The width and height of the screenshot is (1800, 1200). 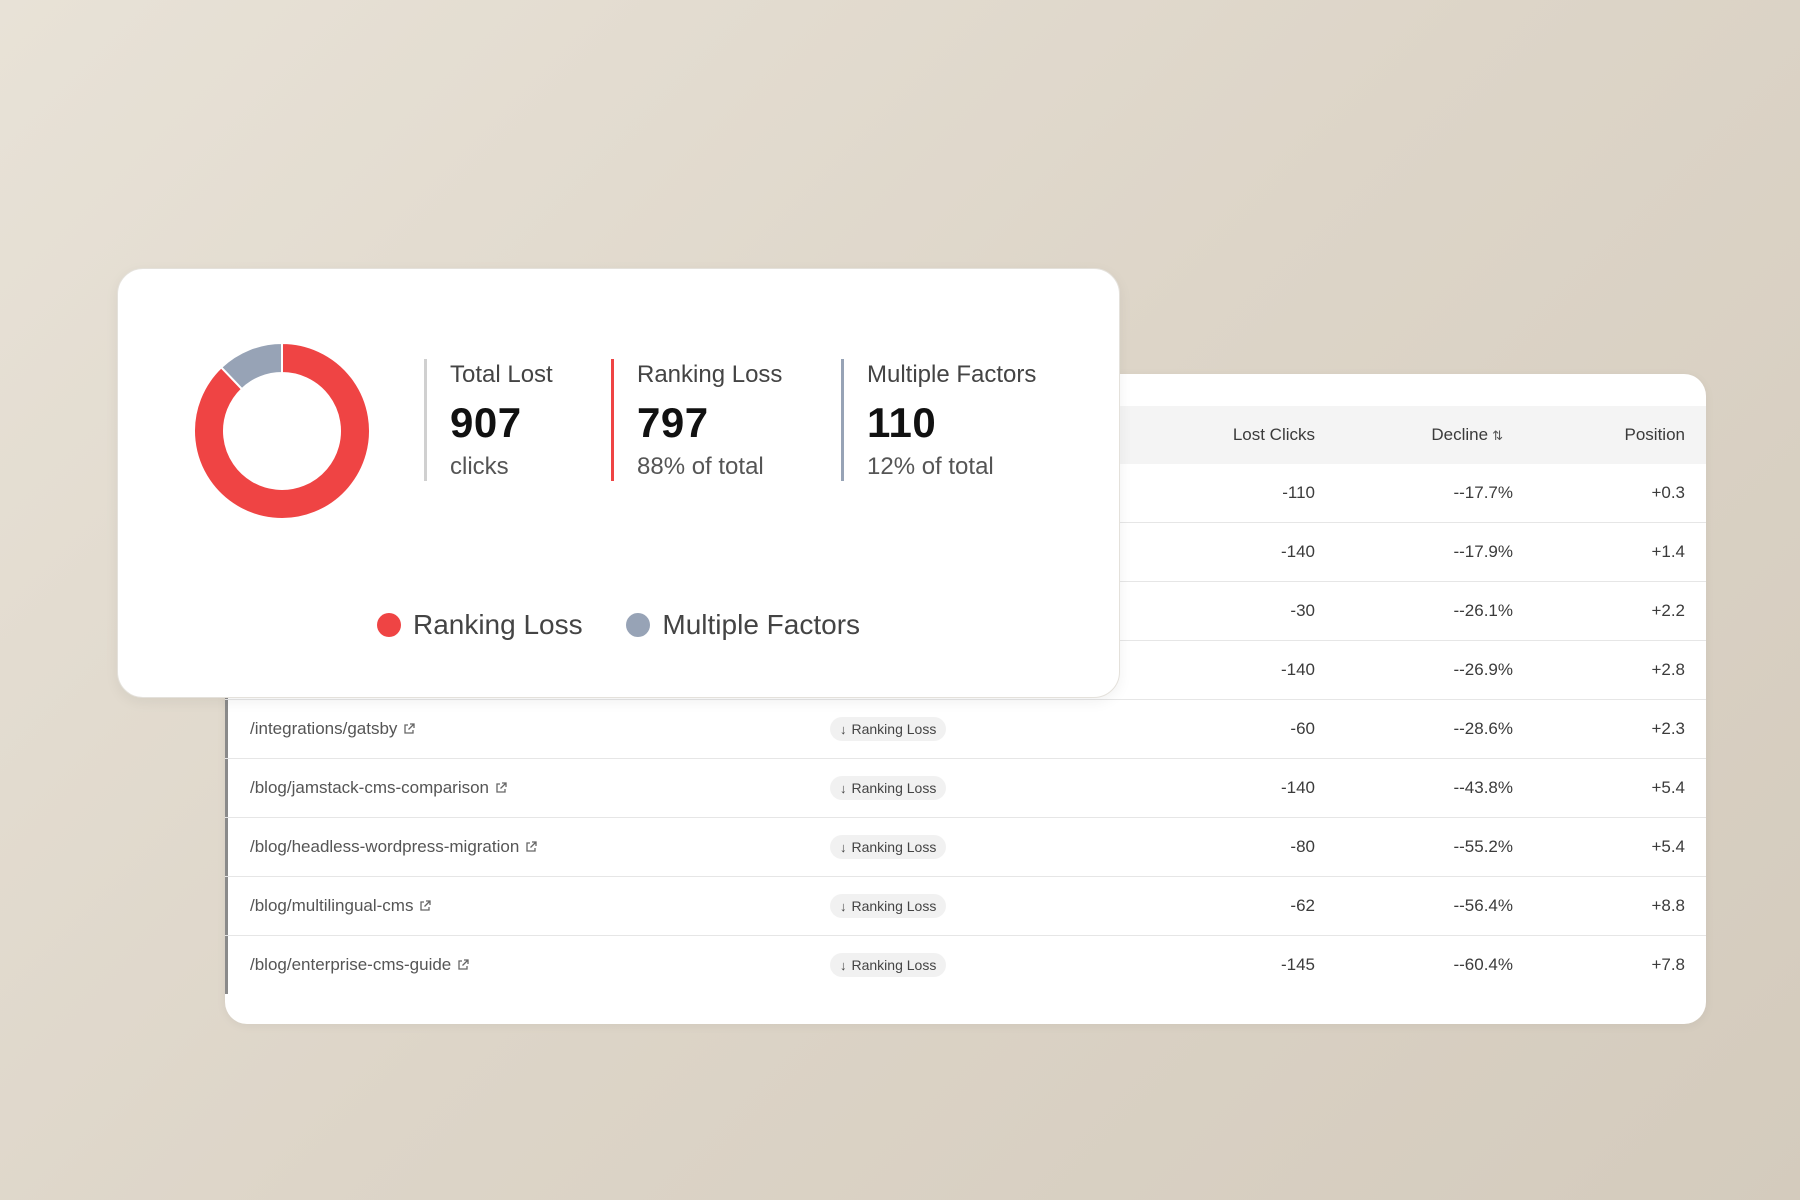 I want to click on sort-icon: ⇅, so click(x=1497, y=435).